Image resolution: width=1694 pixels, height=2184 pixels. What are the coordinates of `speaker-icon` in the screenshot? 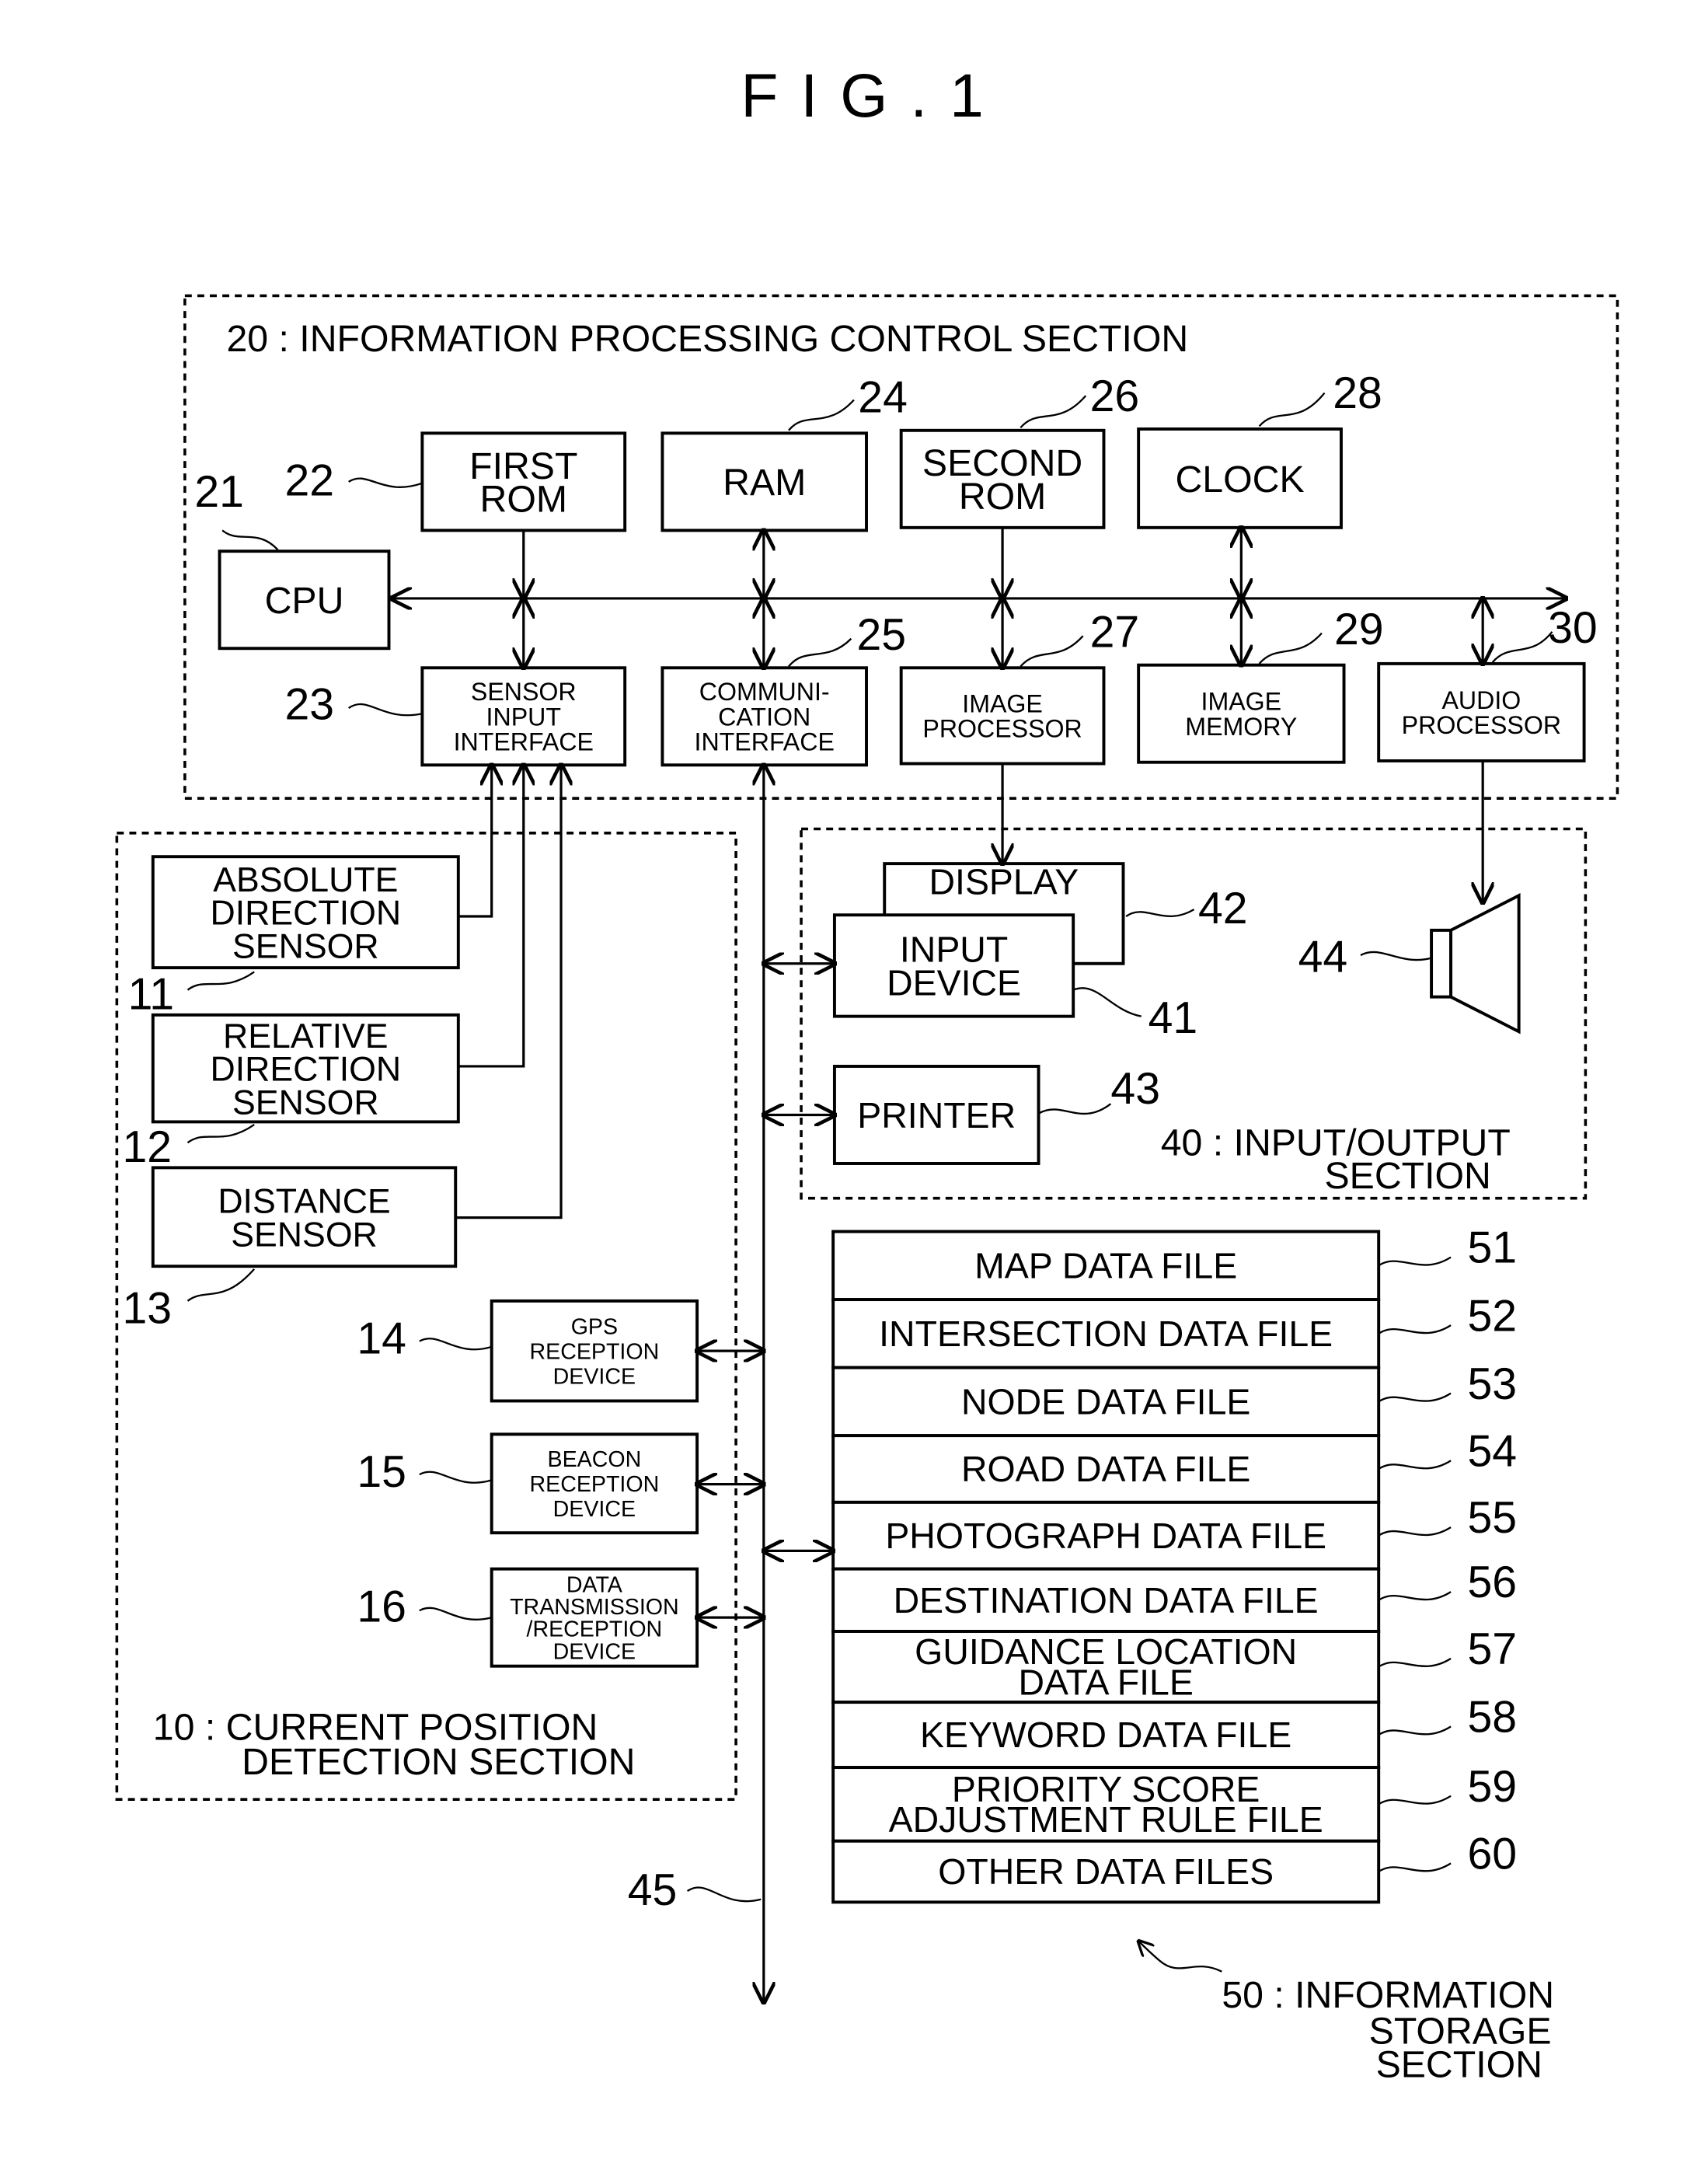 It's located at (1475, 964).